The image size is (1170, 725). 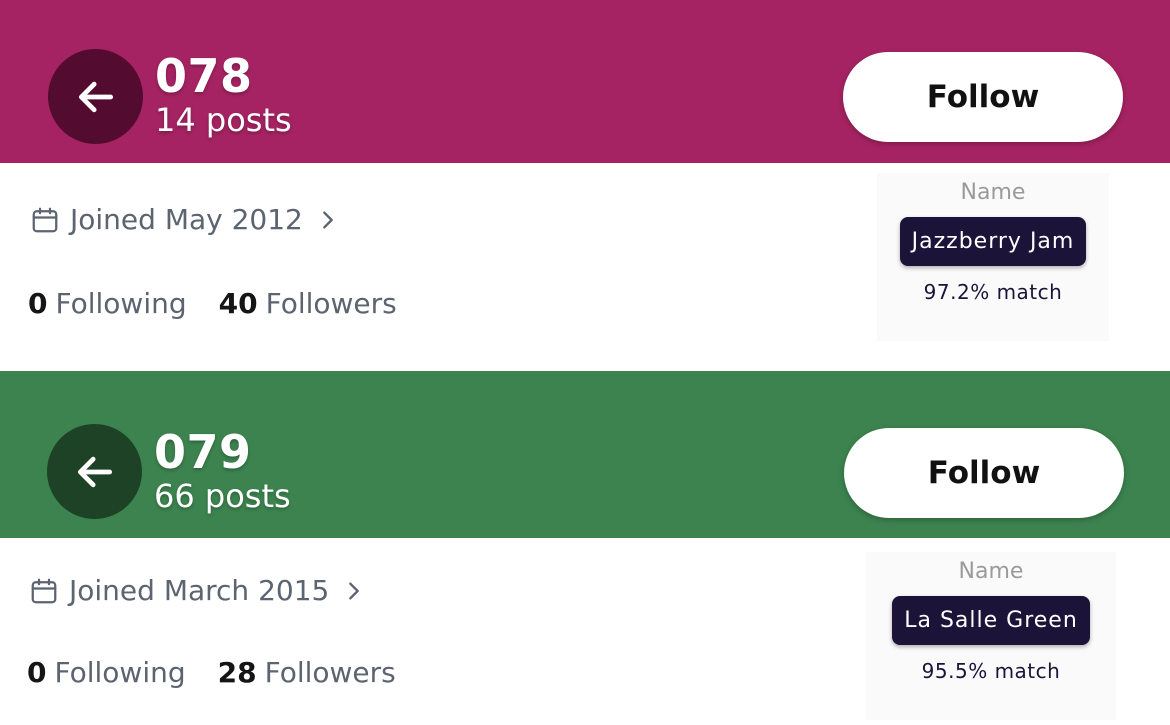 What do you see at coordinates (204, 76) in the screenshot?
I see `profile-title: 078` at bounding box center [204, 76].